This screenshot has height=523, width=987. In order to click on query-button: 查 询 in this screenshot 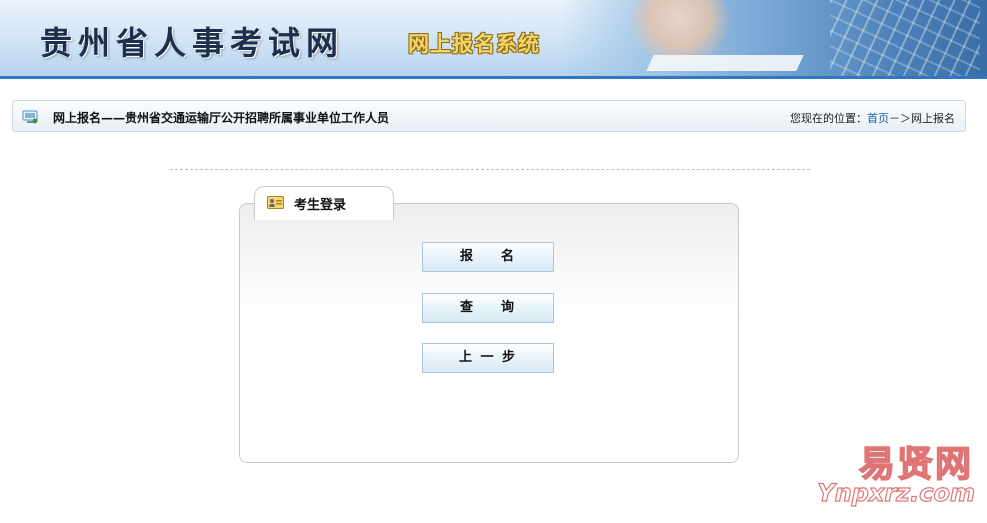, I will do `click(488, 308)`.